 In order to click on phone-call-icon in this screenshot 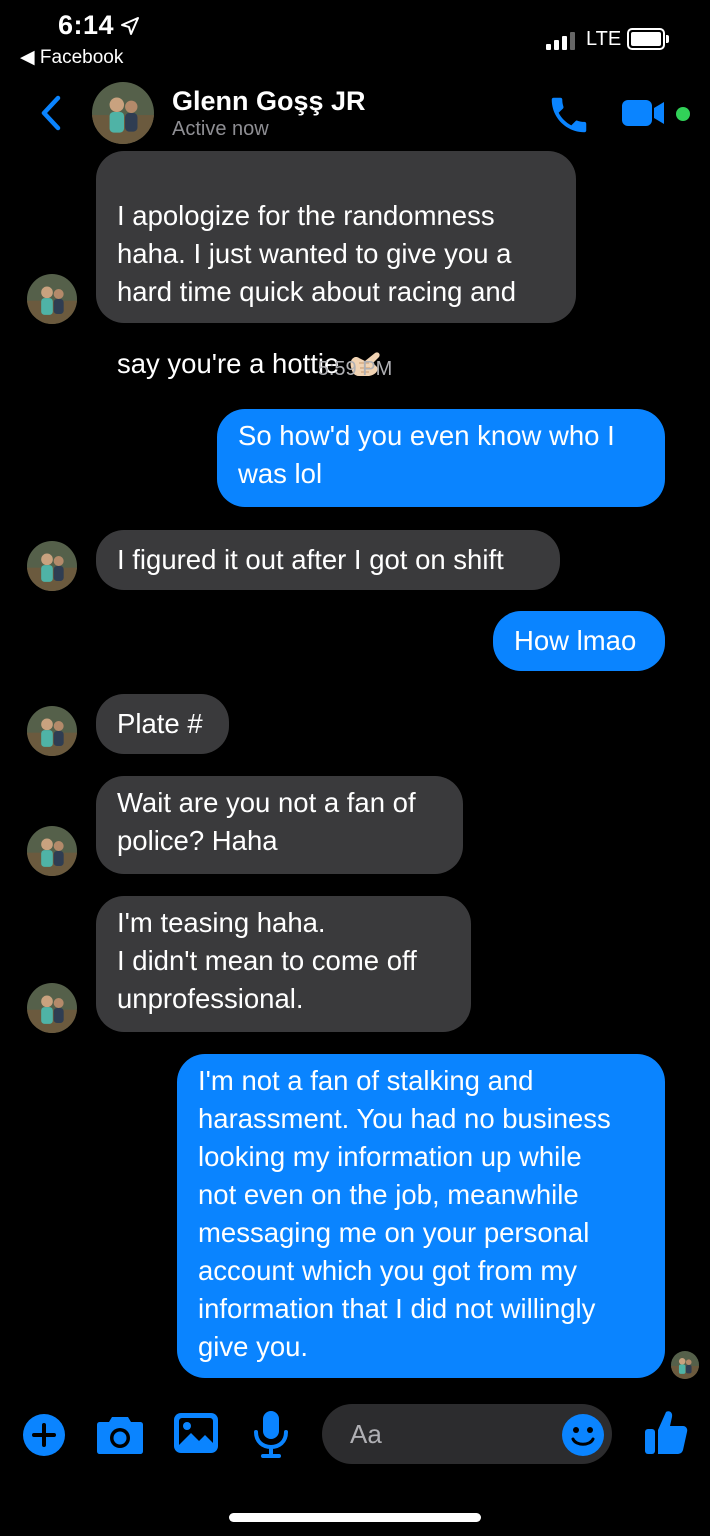, I will do `click(569, 115)`.